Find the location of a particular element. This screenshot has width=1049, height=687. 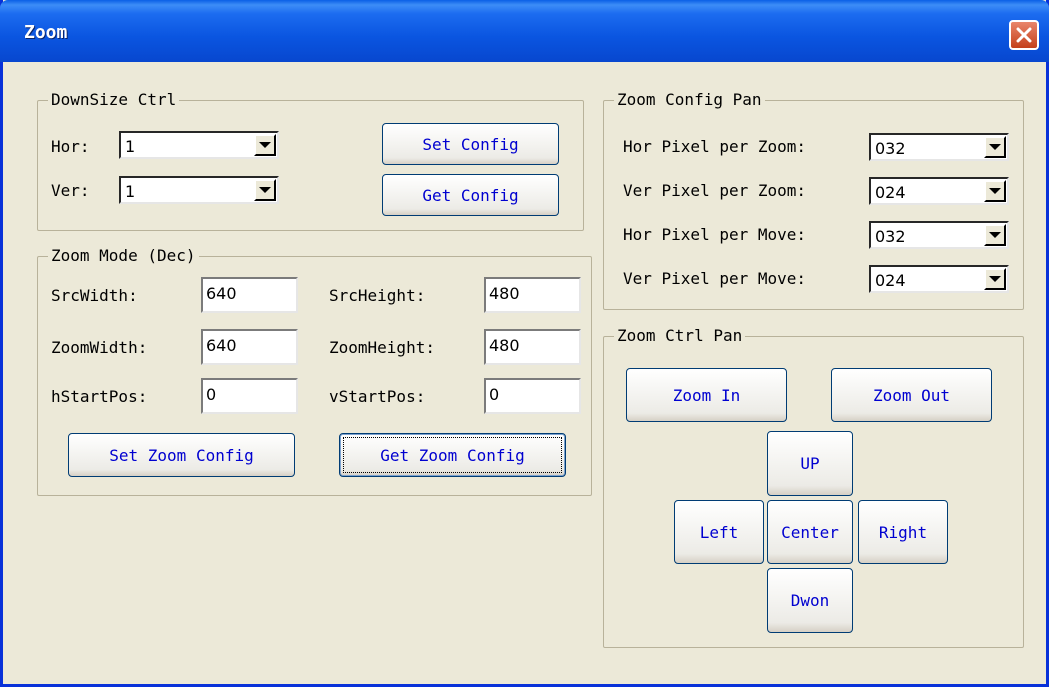

zoom-height-field: 480 is located at coordinates (532, 347).